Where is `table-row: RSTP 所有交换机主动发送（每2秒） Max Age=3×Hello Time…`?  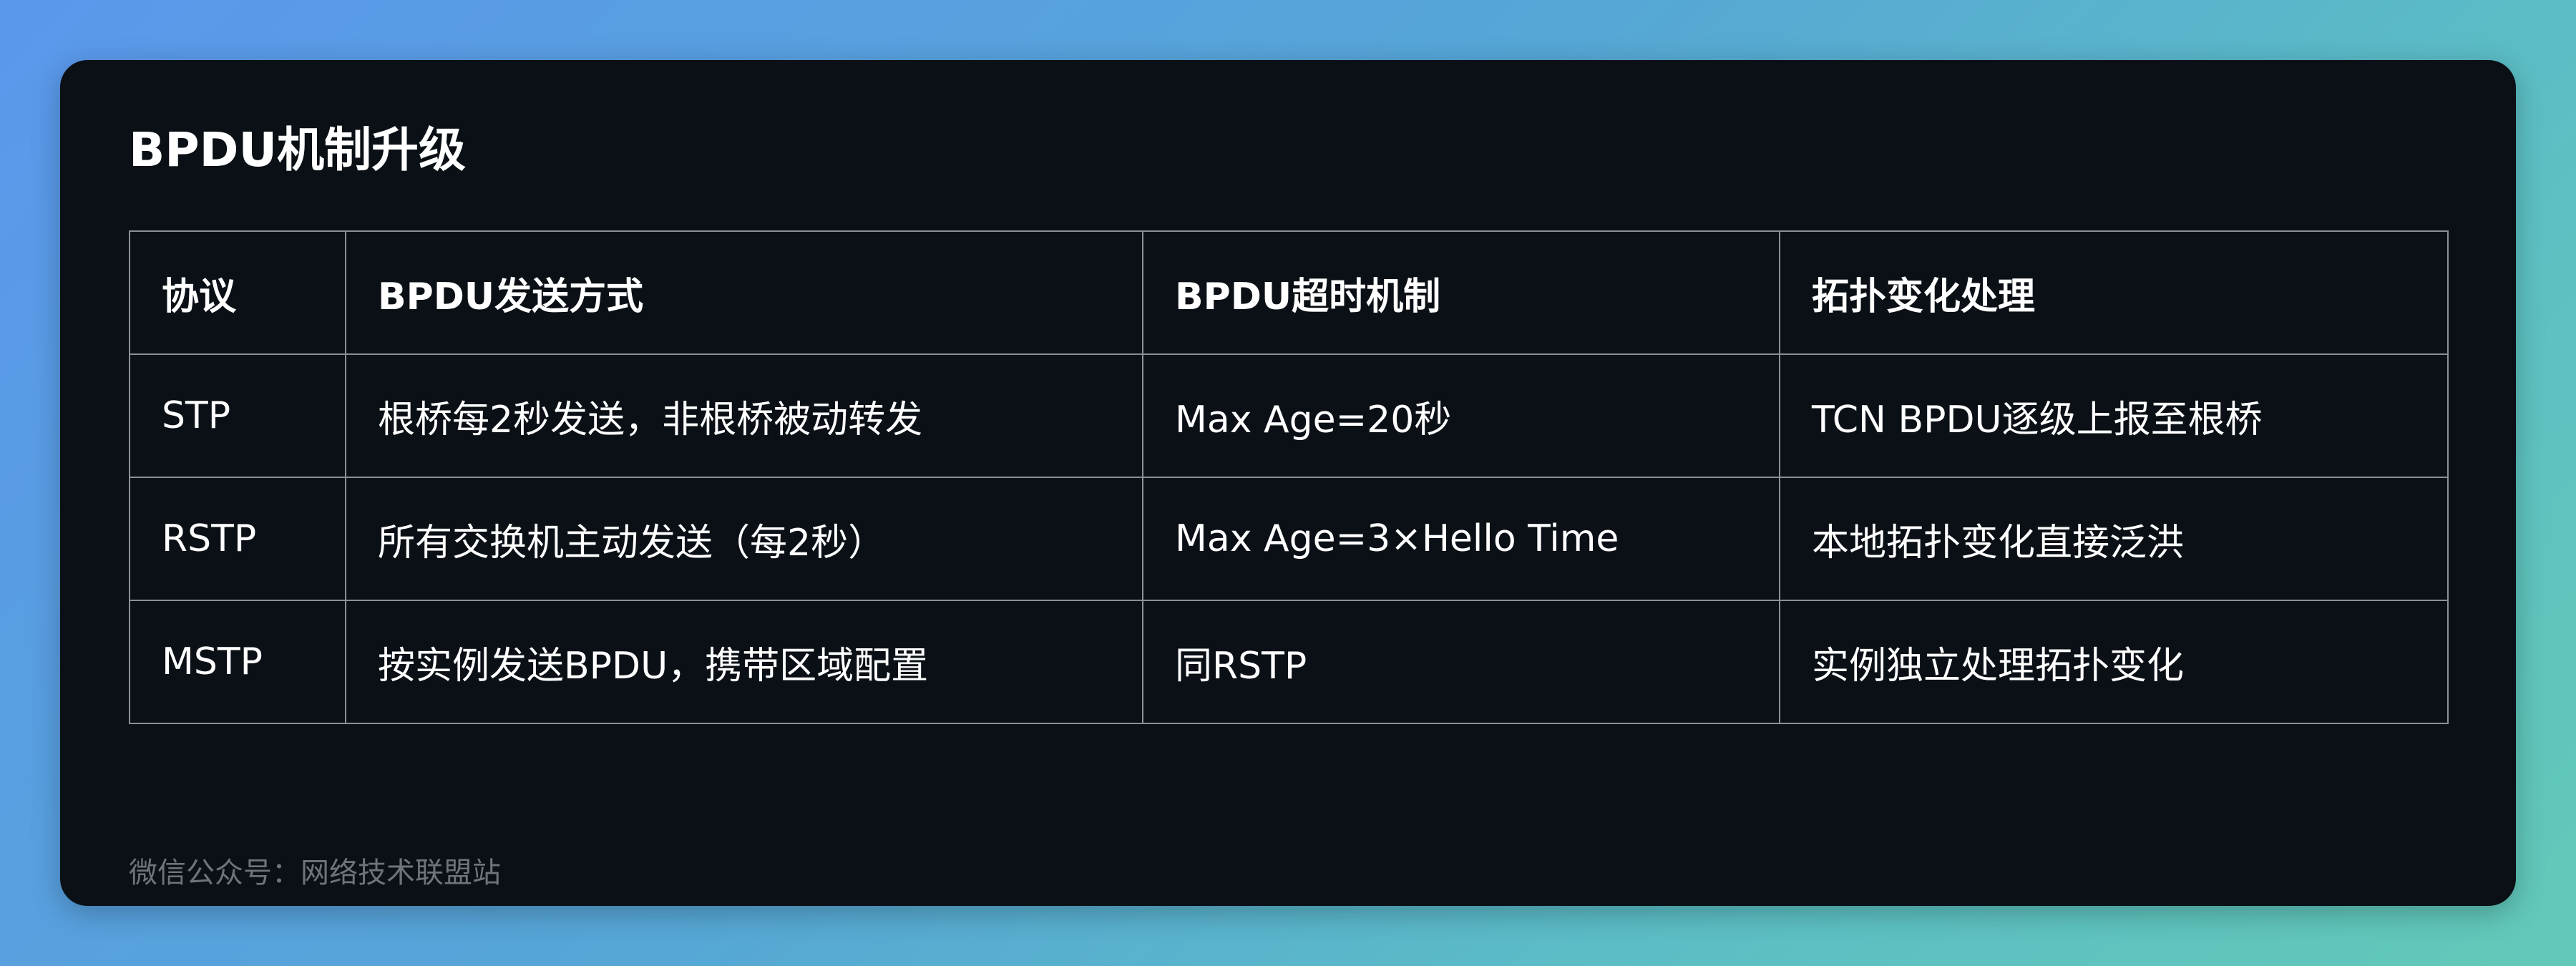 table-row: RSTP 所有交换机主动发送（每2秒） Max Age=3×Hello Time… is located at coordinates (1289, 539).